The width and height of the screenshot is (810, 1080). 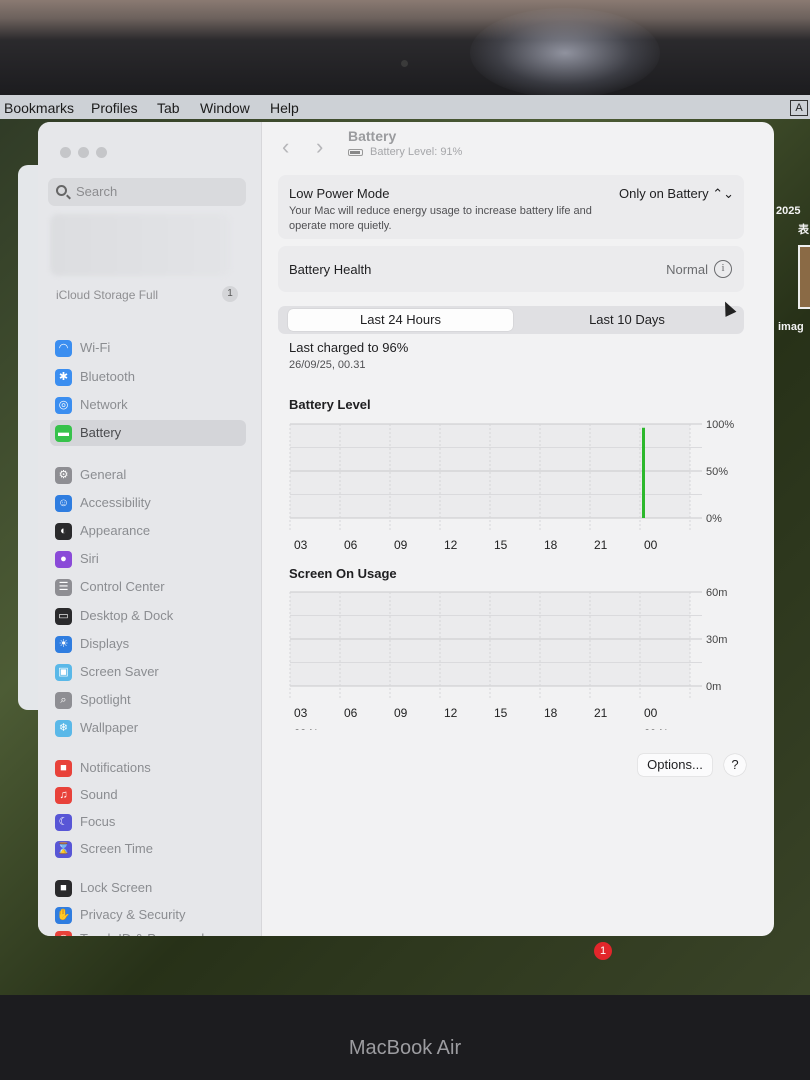 I want to click on bluetooth-icon: ✱, so click(x=63, y=377).